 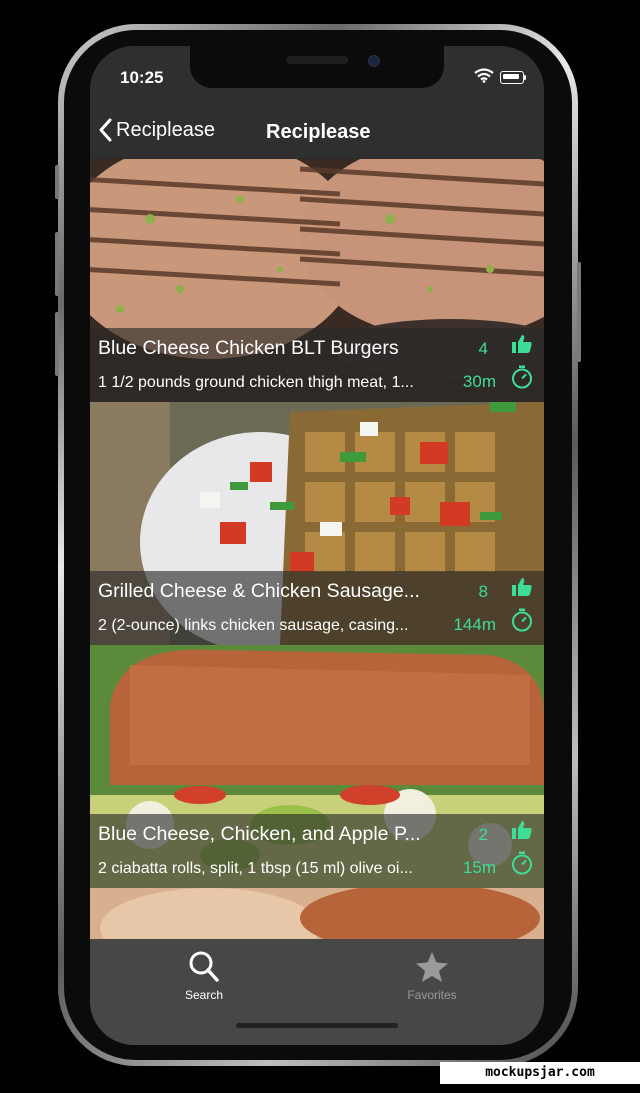 What do you see at coordinates (484, 78) in the screenshot?
I see `wifi-icon` at bounding box center [484, 78].